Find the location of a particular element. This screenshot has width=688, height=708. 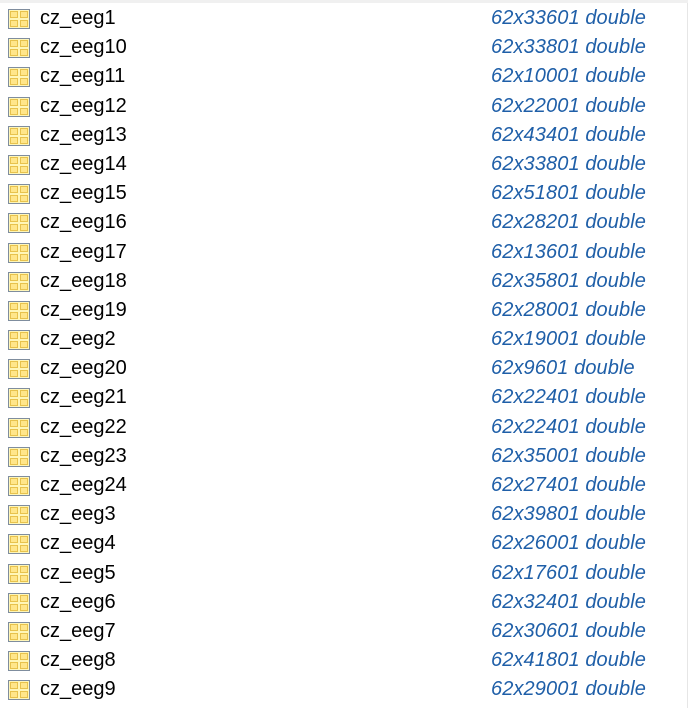

variable-row: cz_eeg11 62x10001 double is located at coordinates (344, 76).